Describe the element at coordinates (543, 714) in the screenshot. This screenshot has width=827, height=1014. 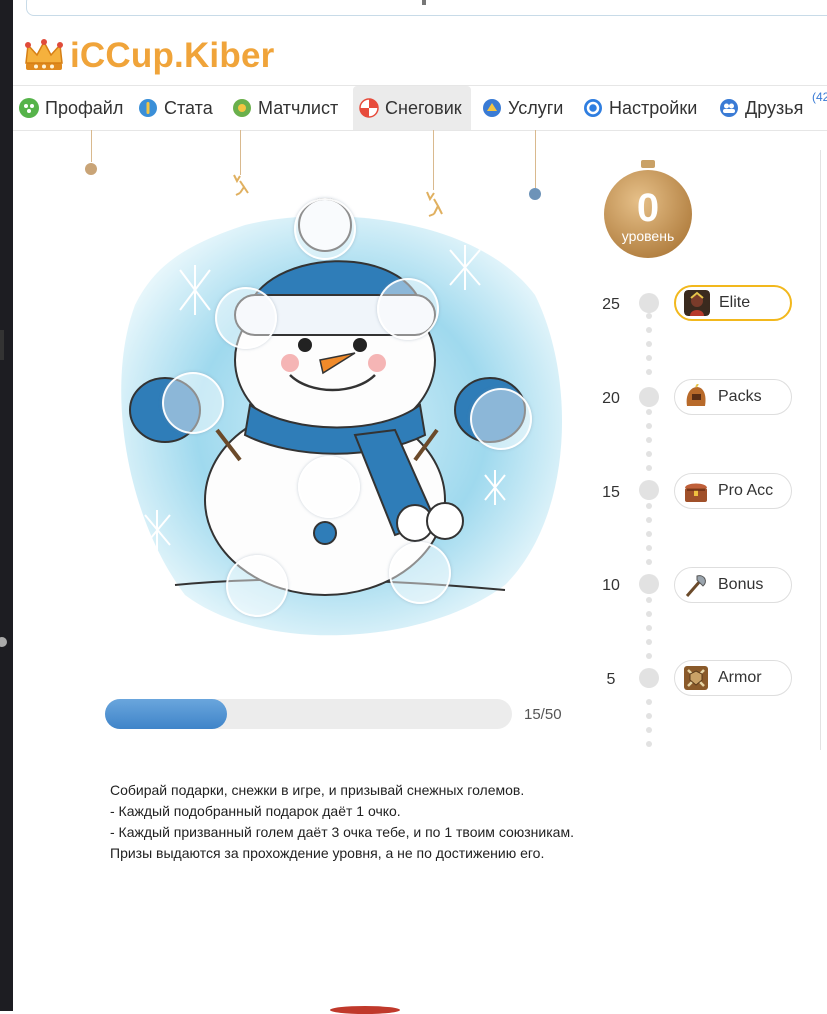
I see `progress-label: 15/50` at that location.